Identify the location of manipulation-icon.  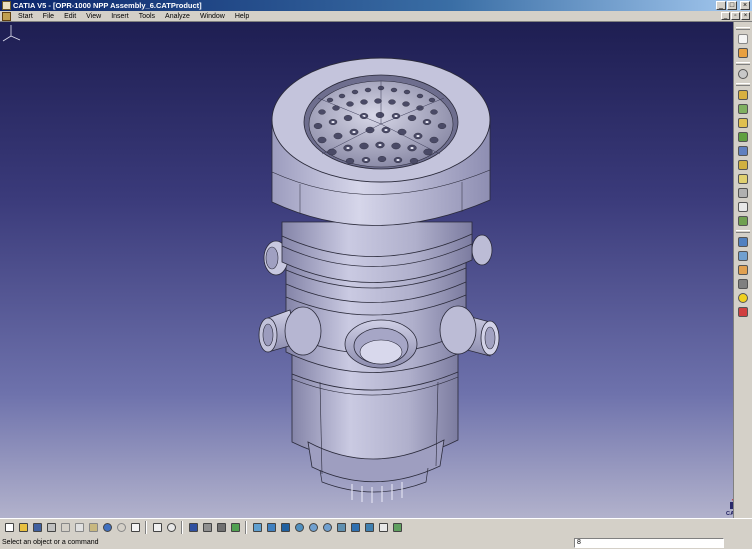
(743, 256).